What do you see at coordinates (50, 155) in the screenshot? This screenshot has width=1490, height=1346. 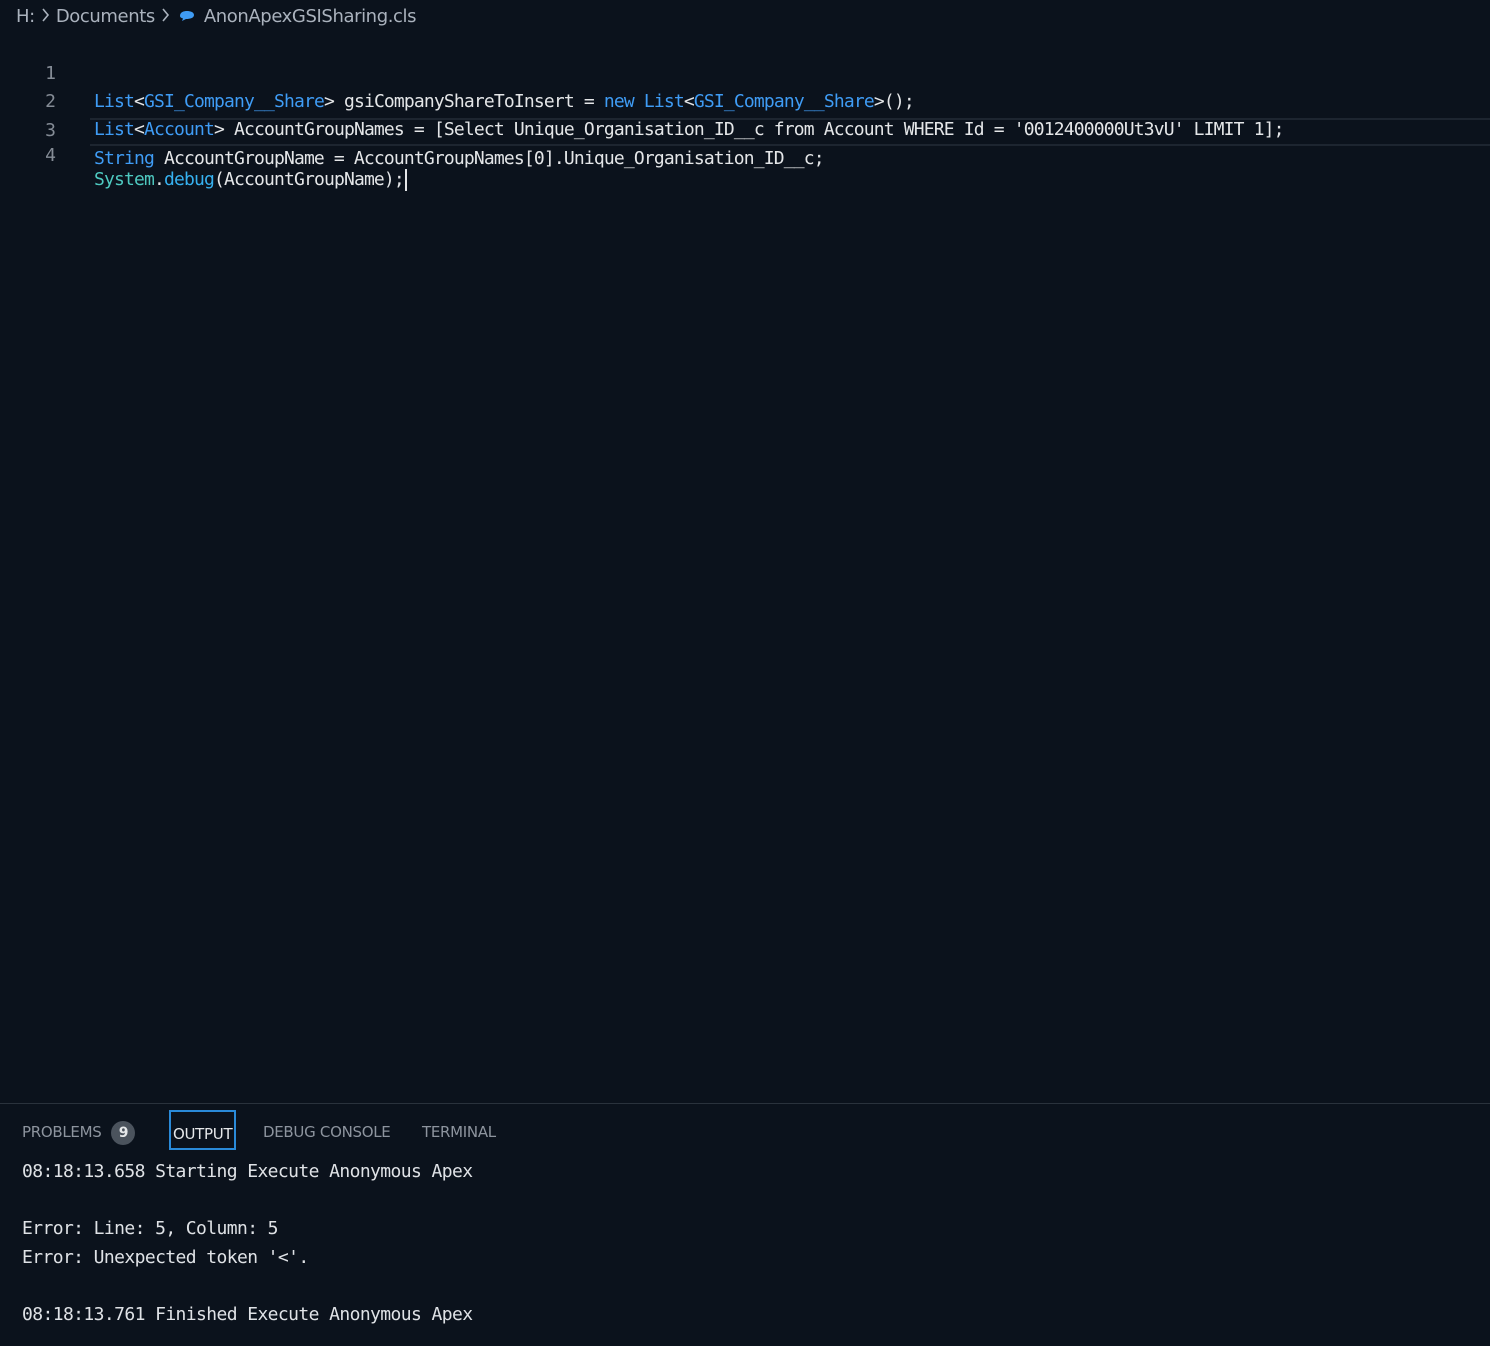 I see `line-number: 4` at bounding box center [50, 155].